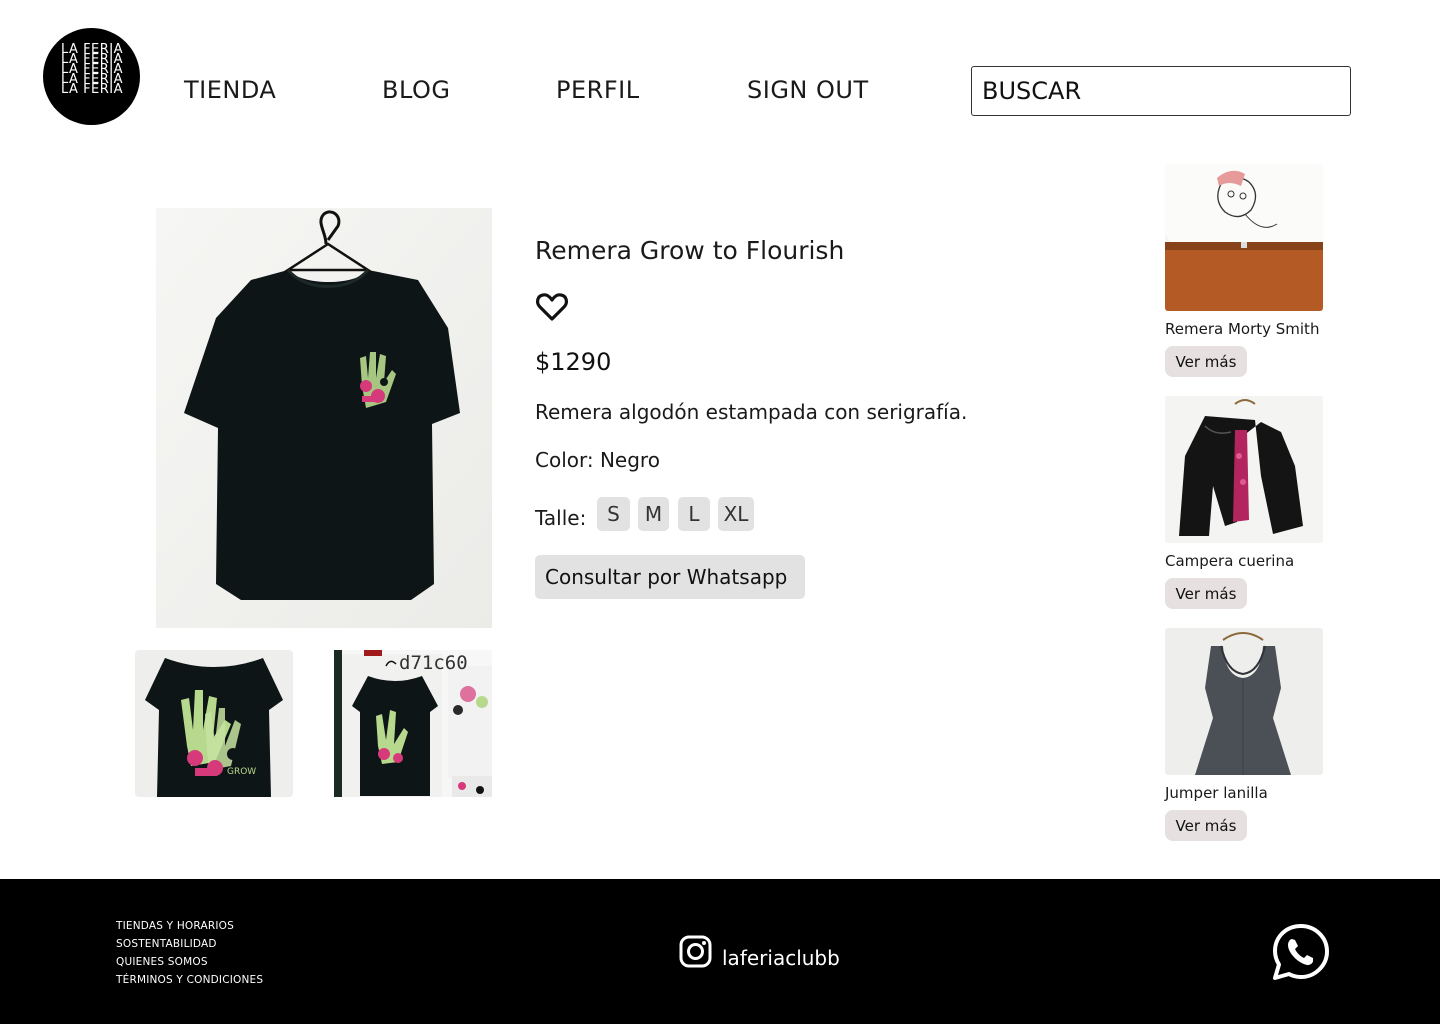 This screenshot has height=1024, width=1440. What do you see at coordinates (416, 90) in the screenshot?
I see `nav-blog: BLOG` at bounding box center [416, 90].